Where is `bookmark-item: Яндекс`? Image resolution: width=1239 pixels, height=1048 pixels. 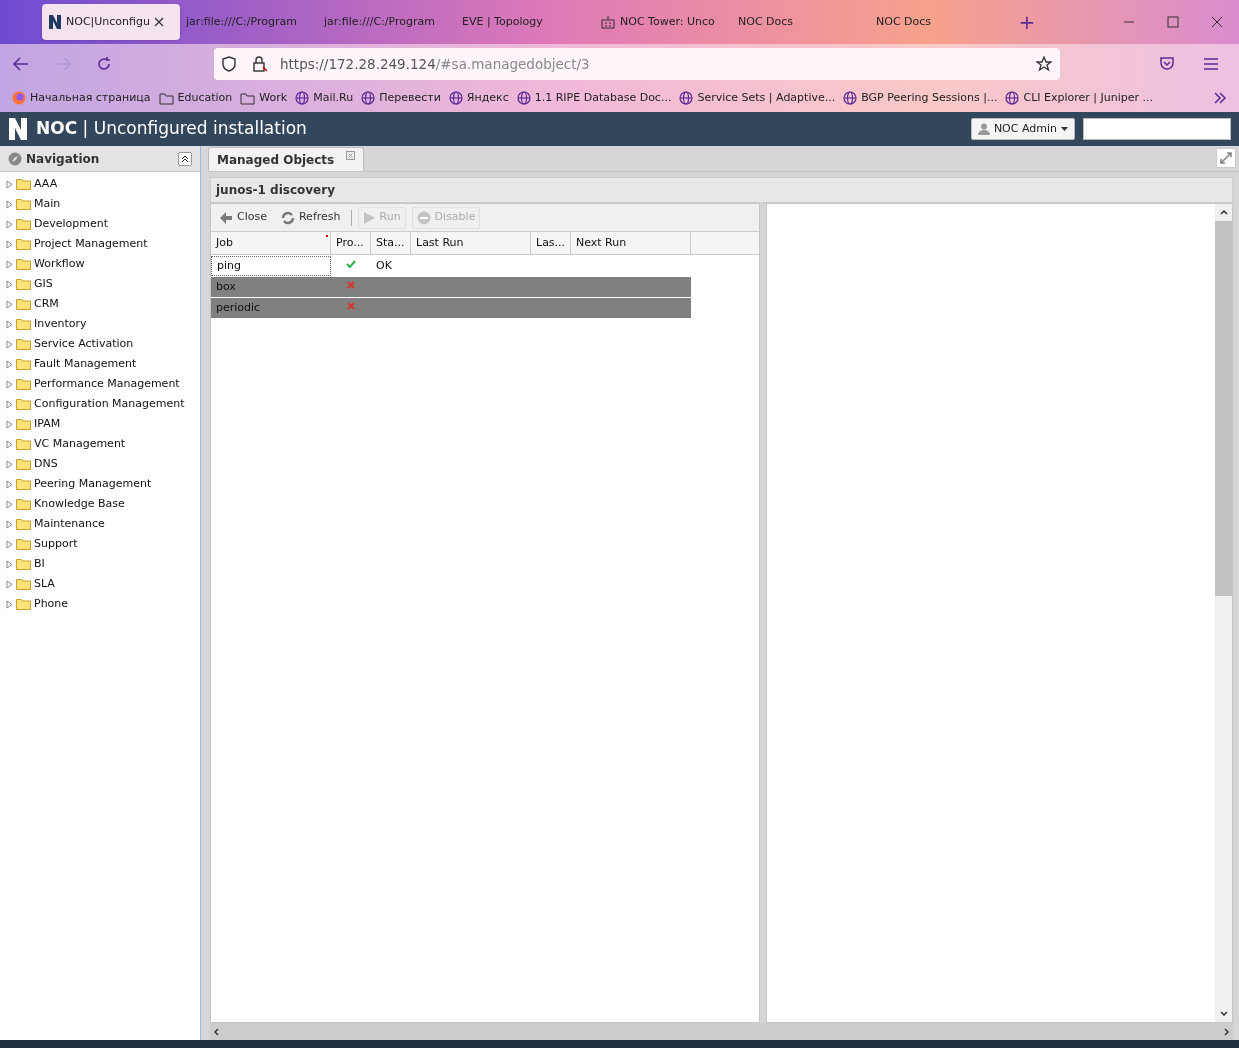 bookmark-item: Яндекс is located at coordinates (478, 98).